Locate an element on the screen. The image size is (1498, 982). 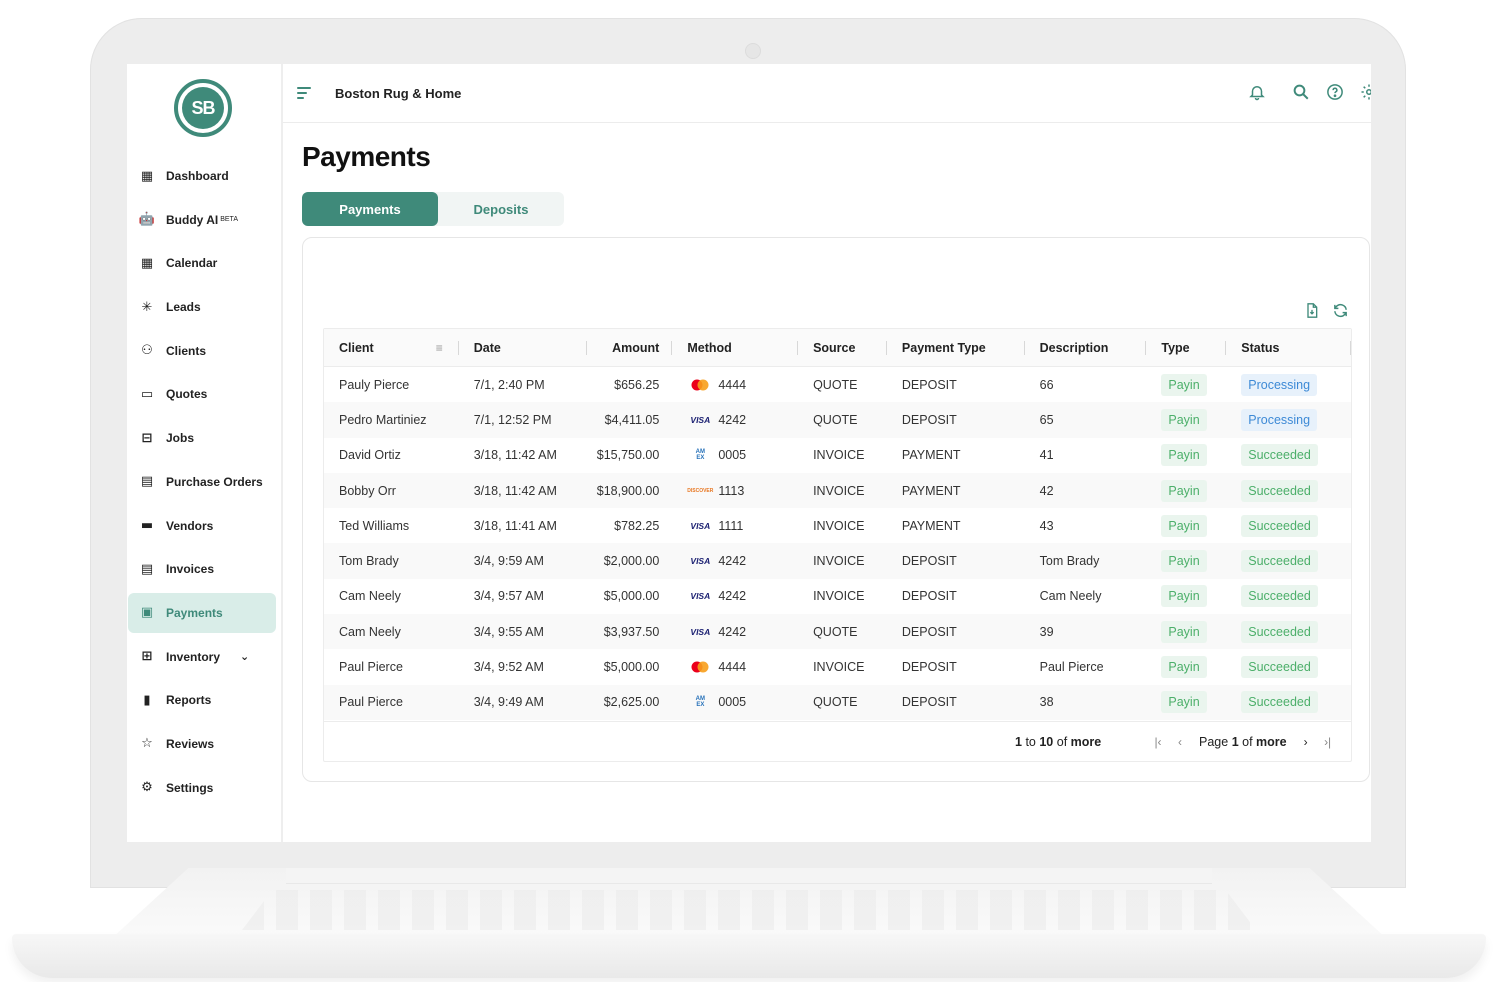
sidebar-item-settings: ⚙Settings is located at coordinates (202, 788).